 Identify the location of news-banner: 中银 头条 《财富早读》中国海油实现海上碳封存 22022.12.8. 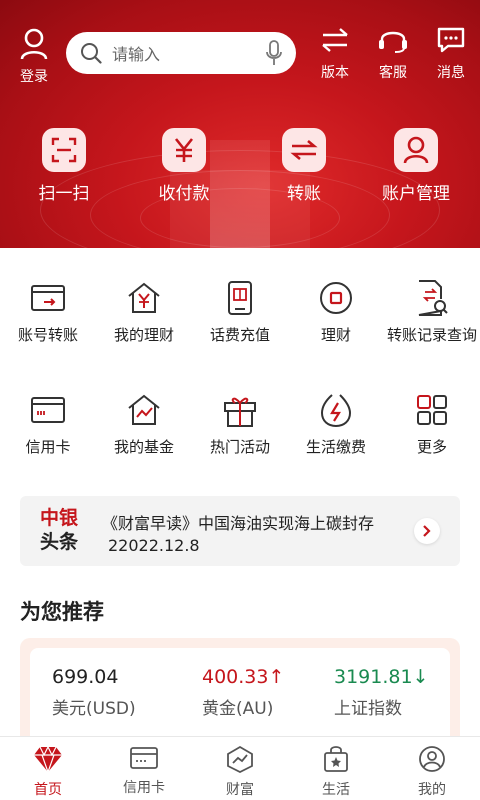
(240, 531).